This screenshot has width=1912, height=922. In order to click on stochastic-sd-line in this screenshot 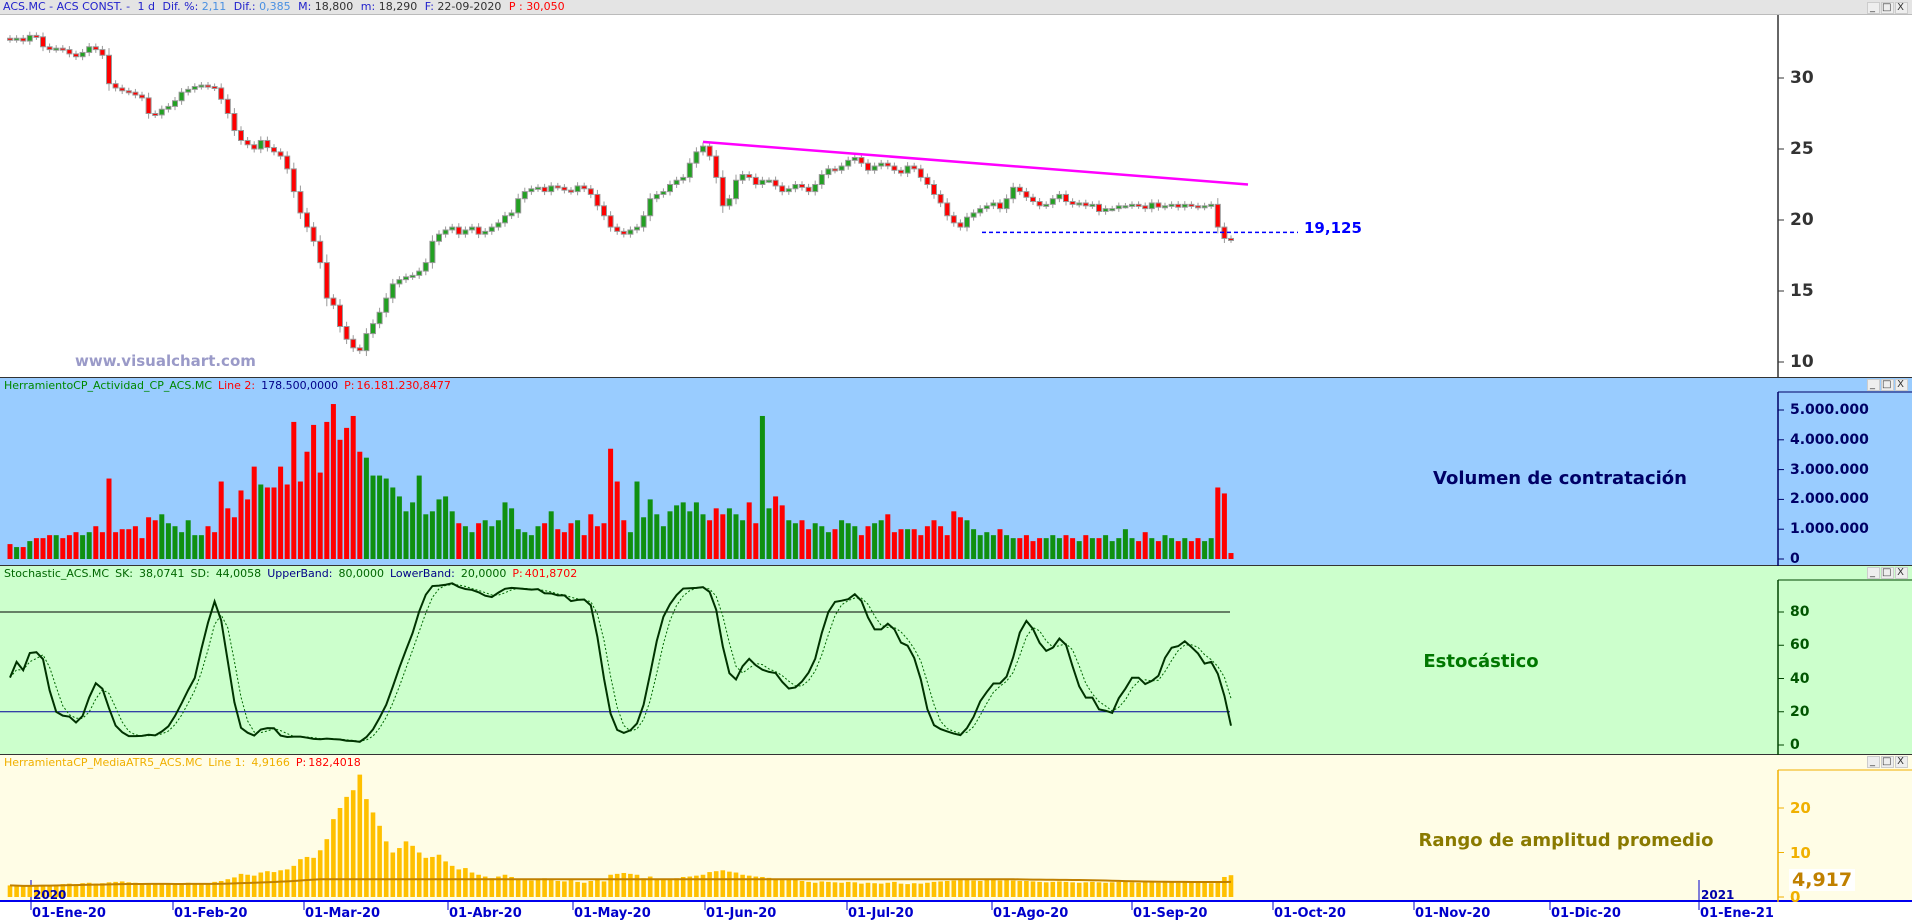, I will do `click(620, 663)`.